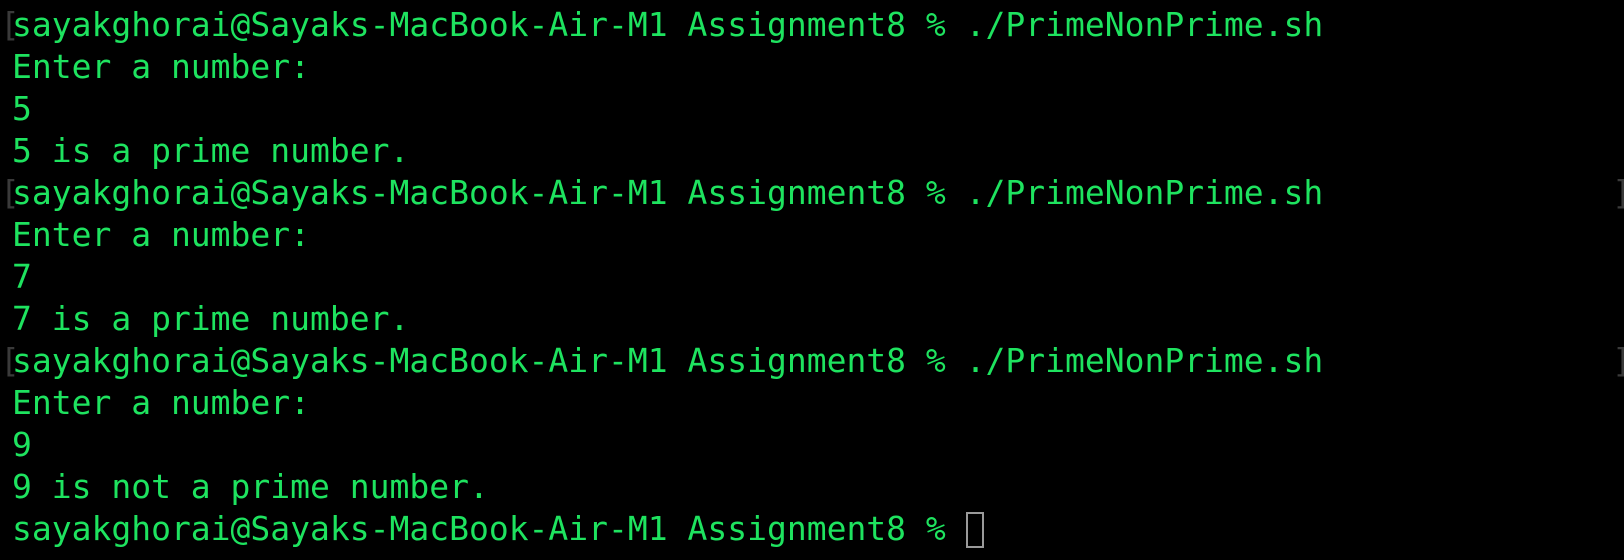 Image resolution: width=1624 pixels, height=560 pixels. I want to click on output-line: 9 is not a prime number., so click(818, 487).